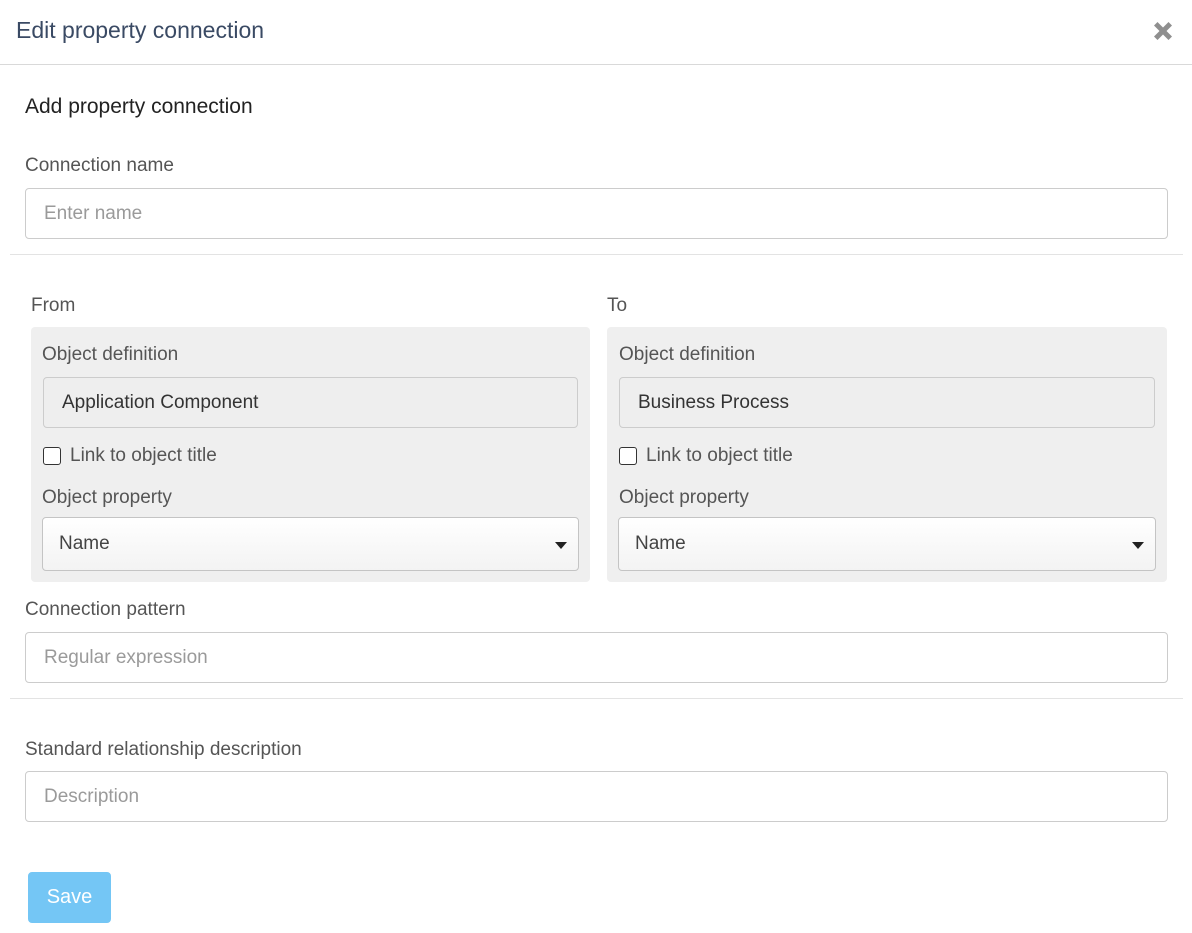  I want to click on to-link-to-title-checkbox, so click(628, 456).